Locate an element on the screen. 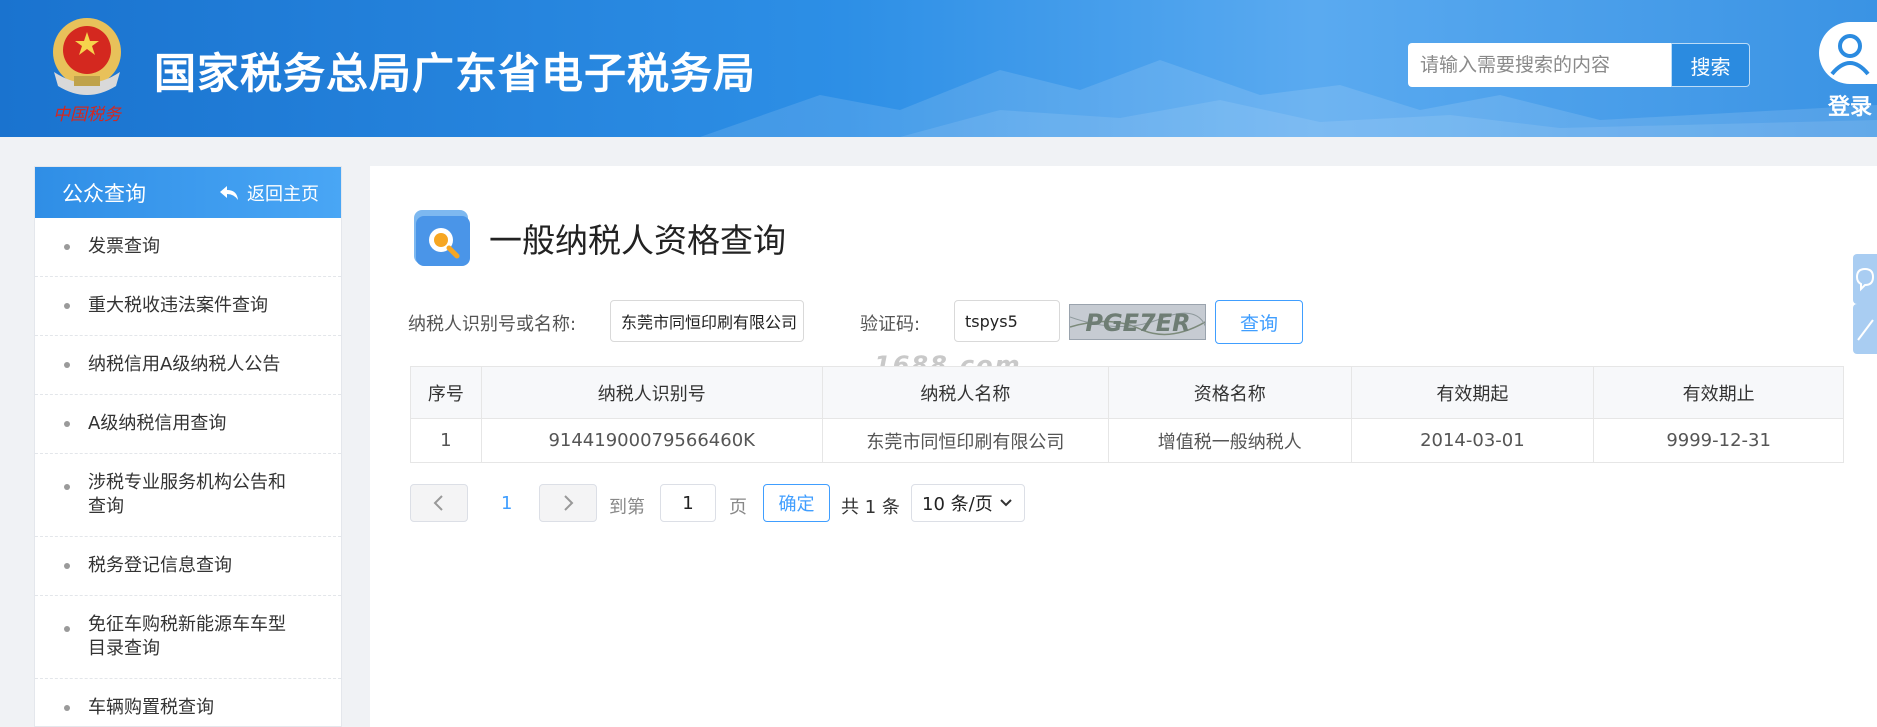  chat-bubble-icon is located at coordinates (1865, 279).